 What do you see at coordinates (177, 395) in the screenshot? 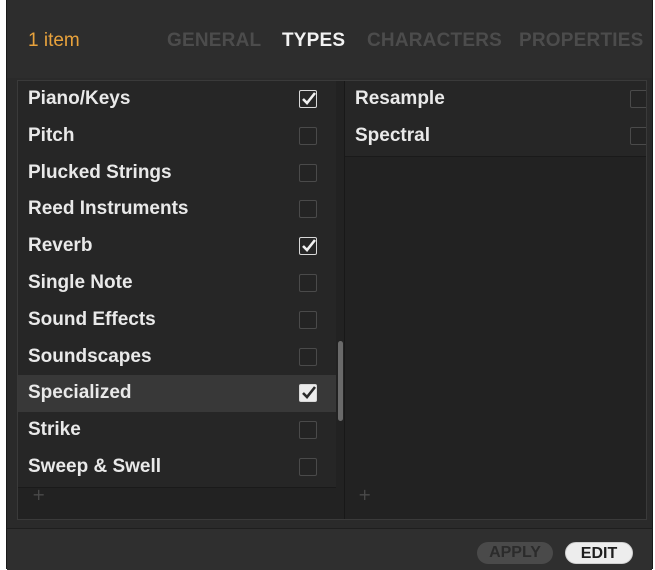
I see `list-item: Specialized` at bounding box center [177, 395].